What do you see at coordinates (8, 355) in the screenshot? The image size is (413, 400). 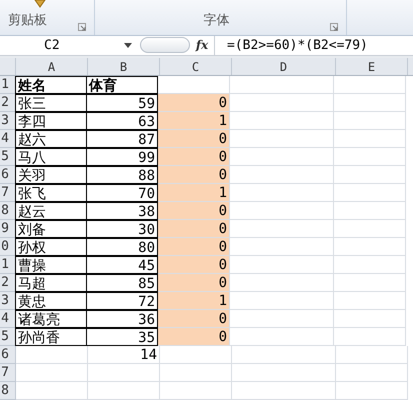 I see `row-header: 6` at bounding box center [8, 355].